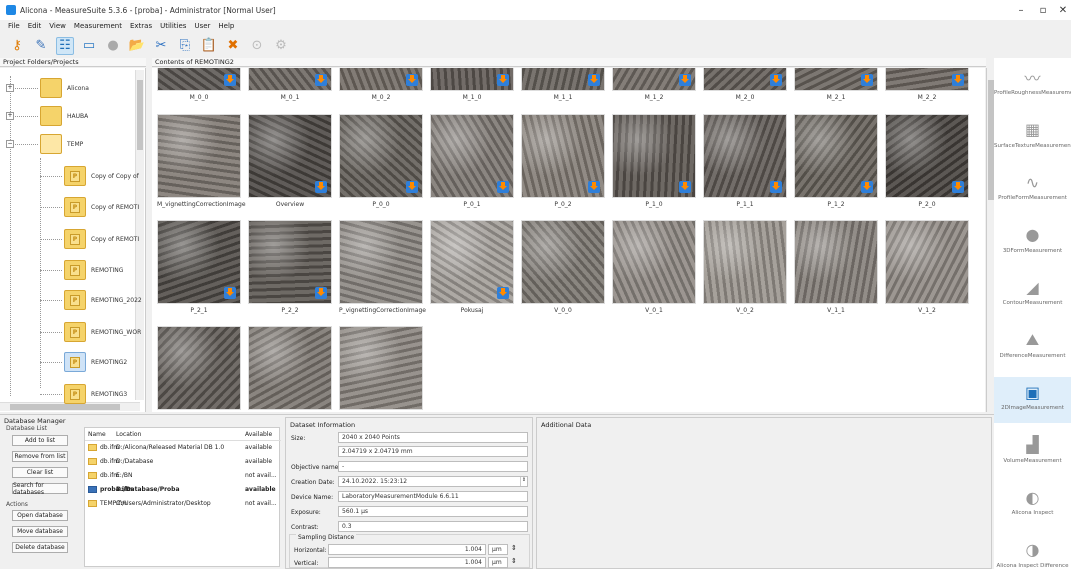 The height and width of the screenshot is (569, 1071). I want to click on image-thumbnail: M_1_1, so click(563, 84).